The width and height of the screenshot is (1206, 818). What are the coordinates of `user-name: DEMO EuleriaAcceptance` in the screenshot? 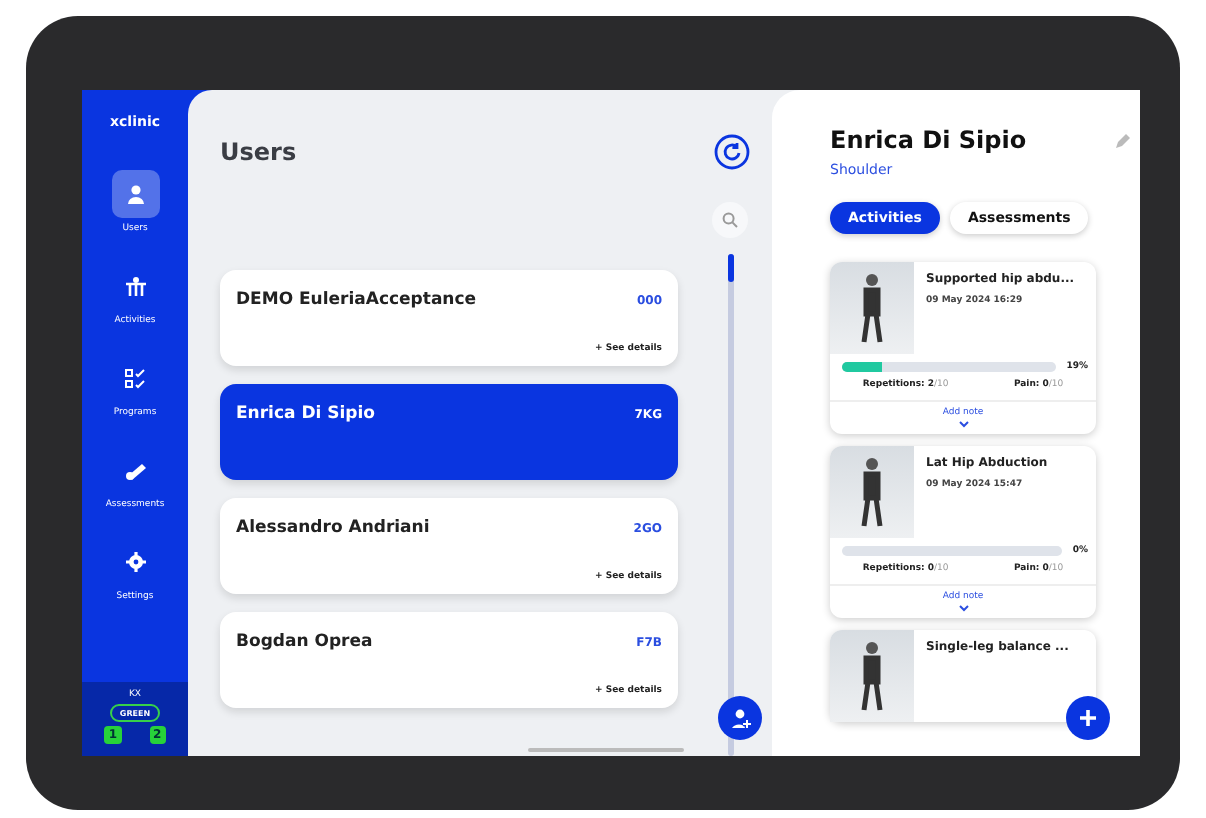 It's located at (356, 300).